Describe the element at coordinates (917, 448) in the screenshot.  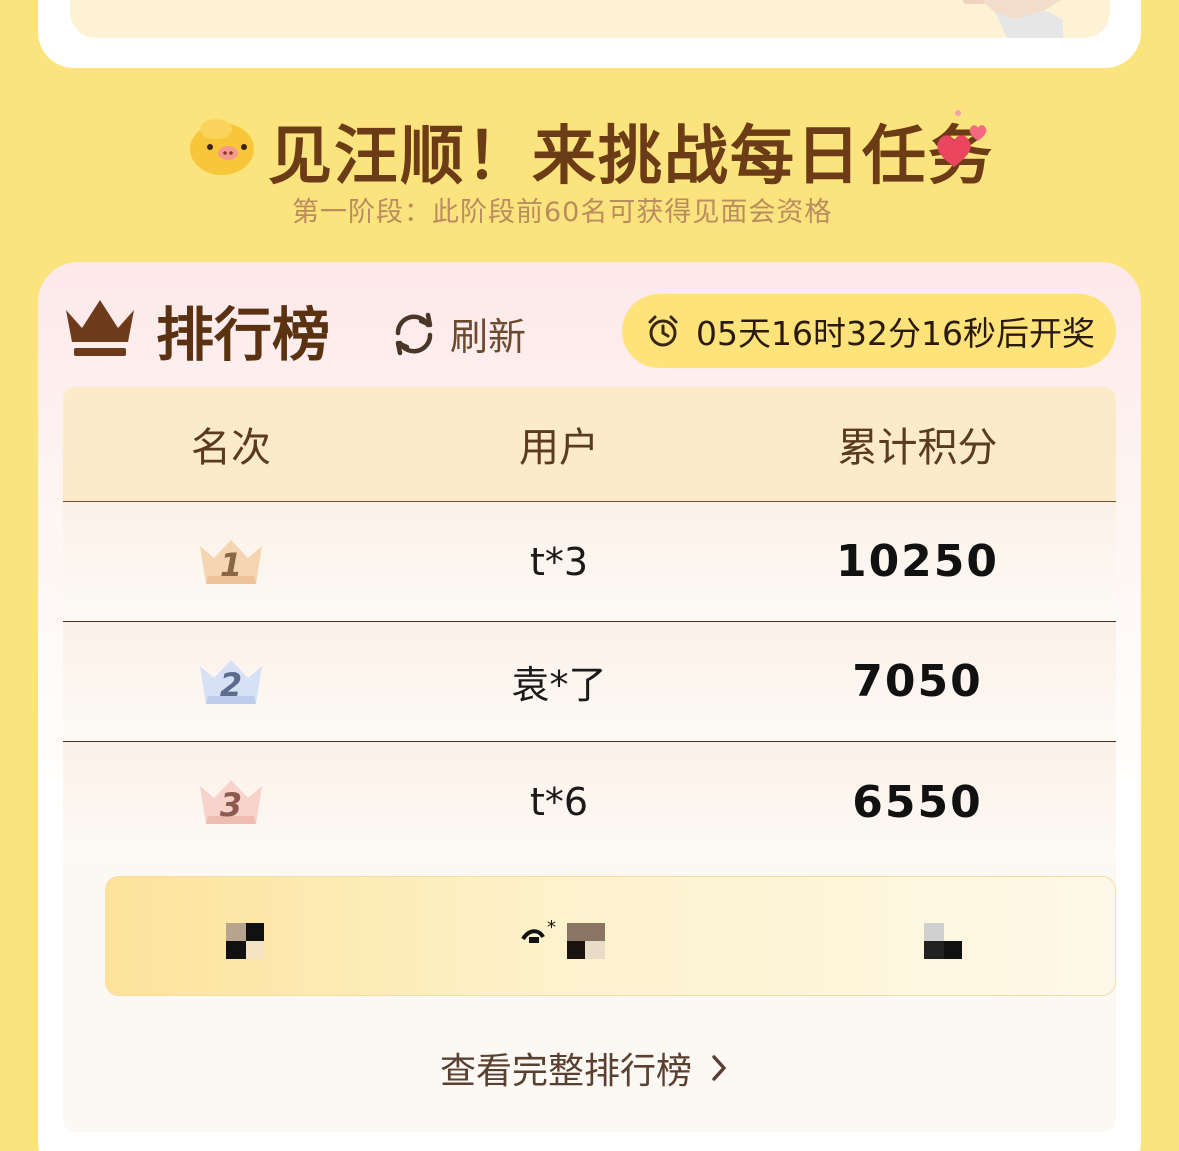
I see `column-header-score: 累计积分` at that location.